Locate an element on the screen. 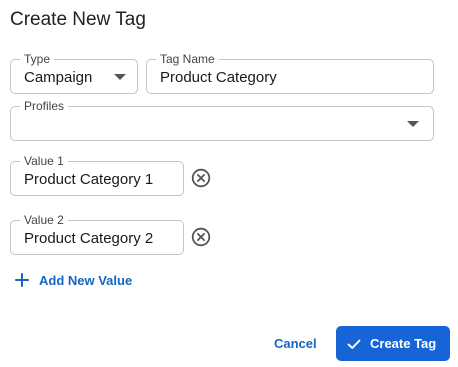 This screenshot has width=458, height=367. create-tag-label: Create Tag is located at coordinates (403, 343).